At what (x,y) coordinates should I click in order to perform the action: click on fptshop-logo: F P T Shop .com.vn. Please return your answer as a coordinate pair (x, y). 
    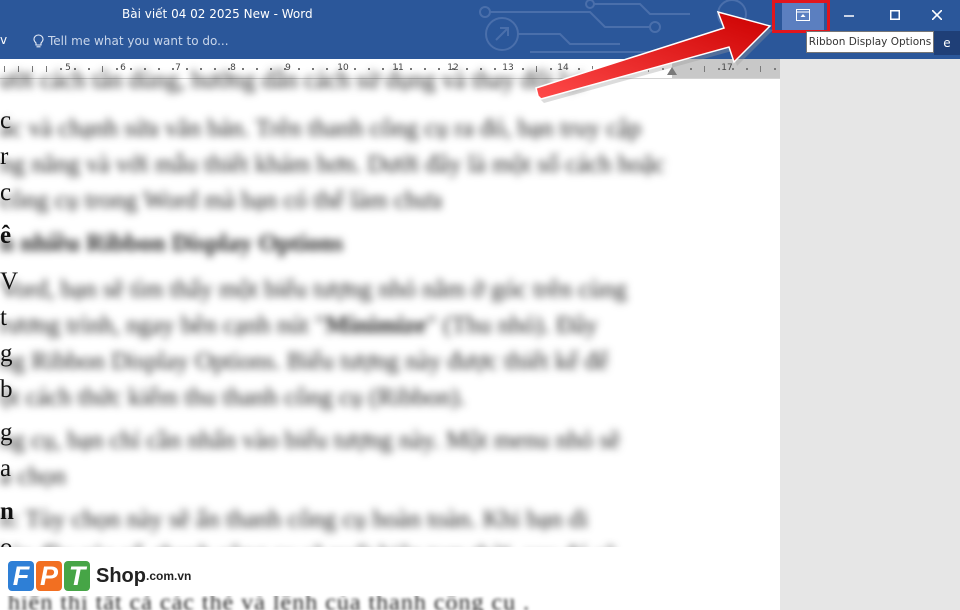
    Looking at the image, I should click on (99, 576).